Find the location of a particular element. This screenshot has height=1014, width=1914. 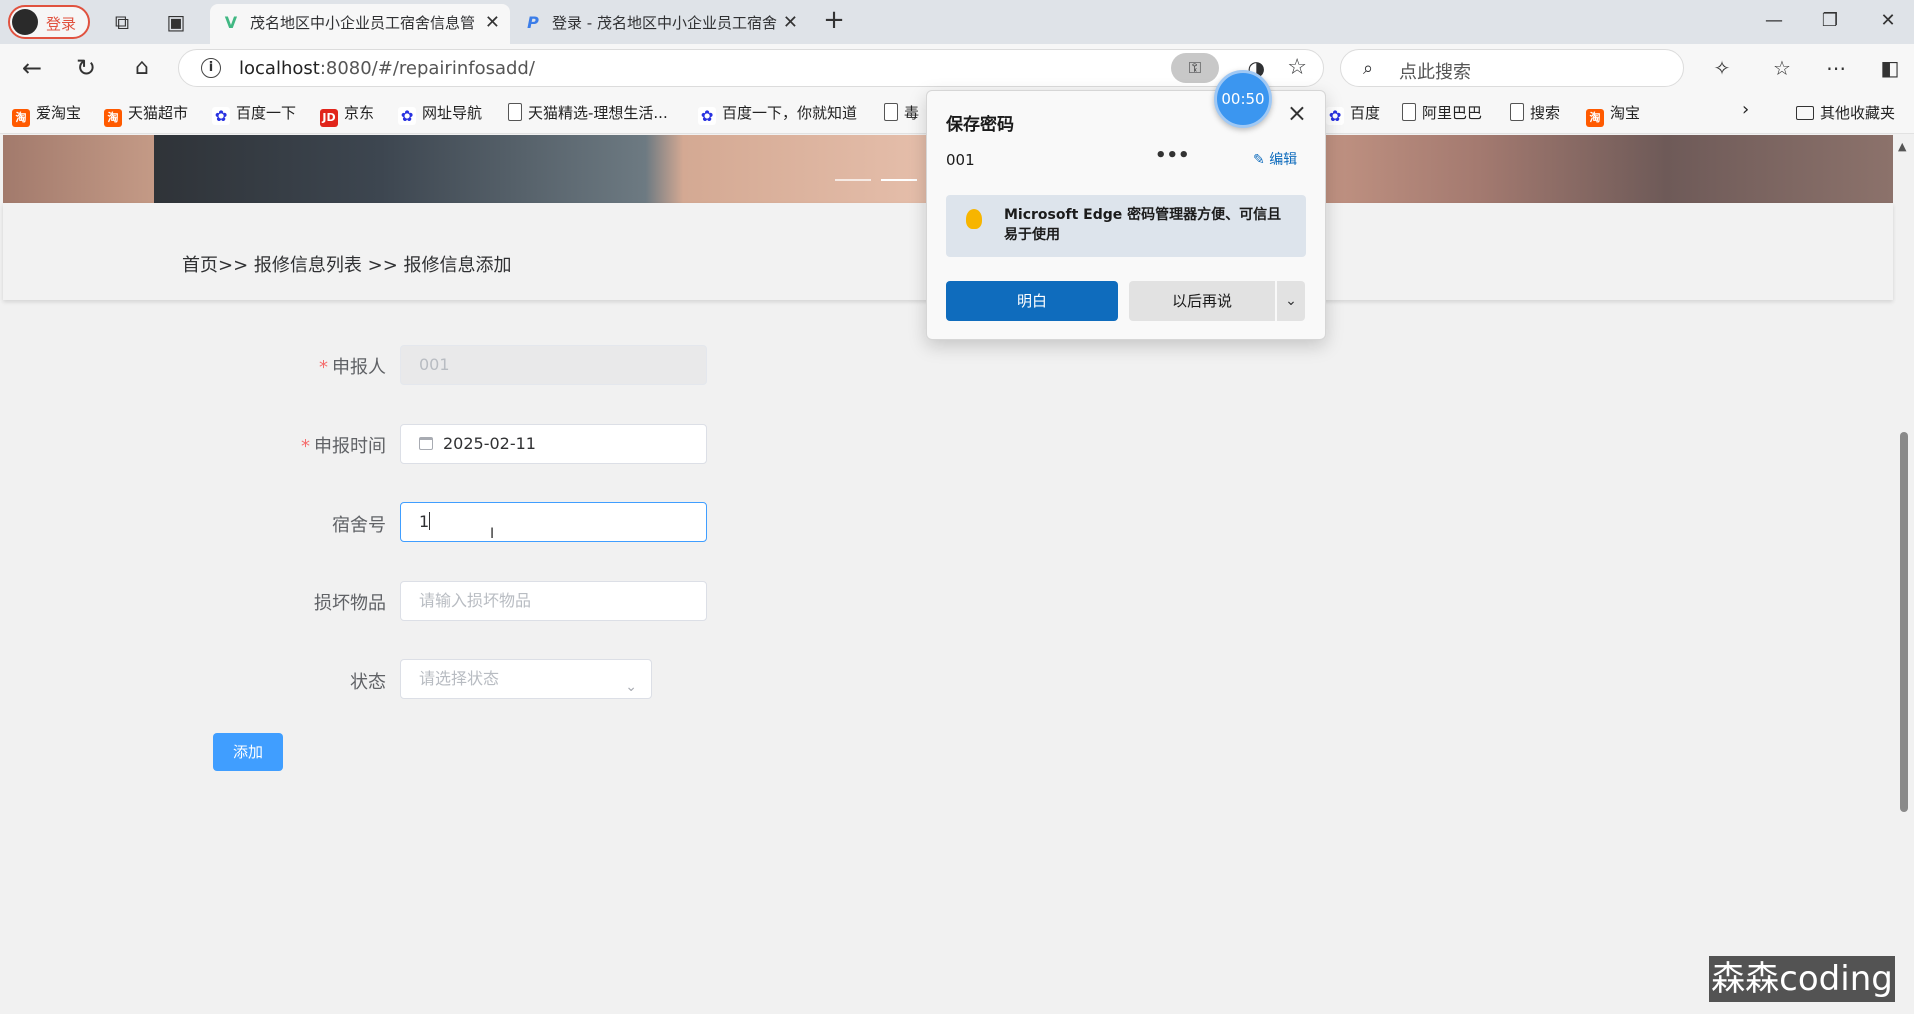

add-button: 添加 is located at coordinates (248, 752).